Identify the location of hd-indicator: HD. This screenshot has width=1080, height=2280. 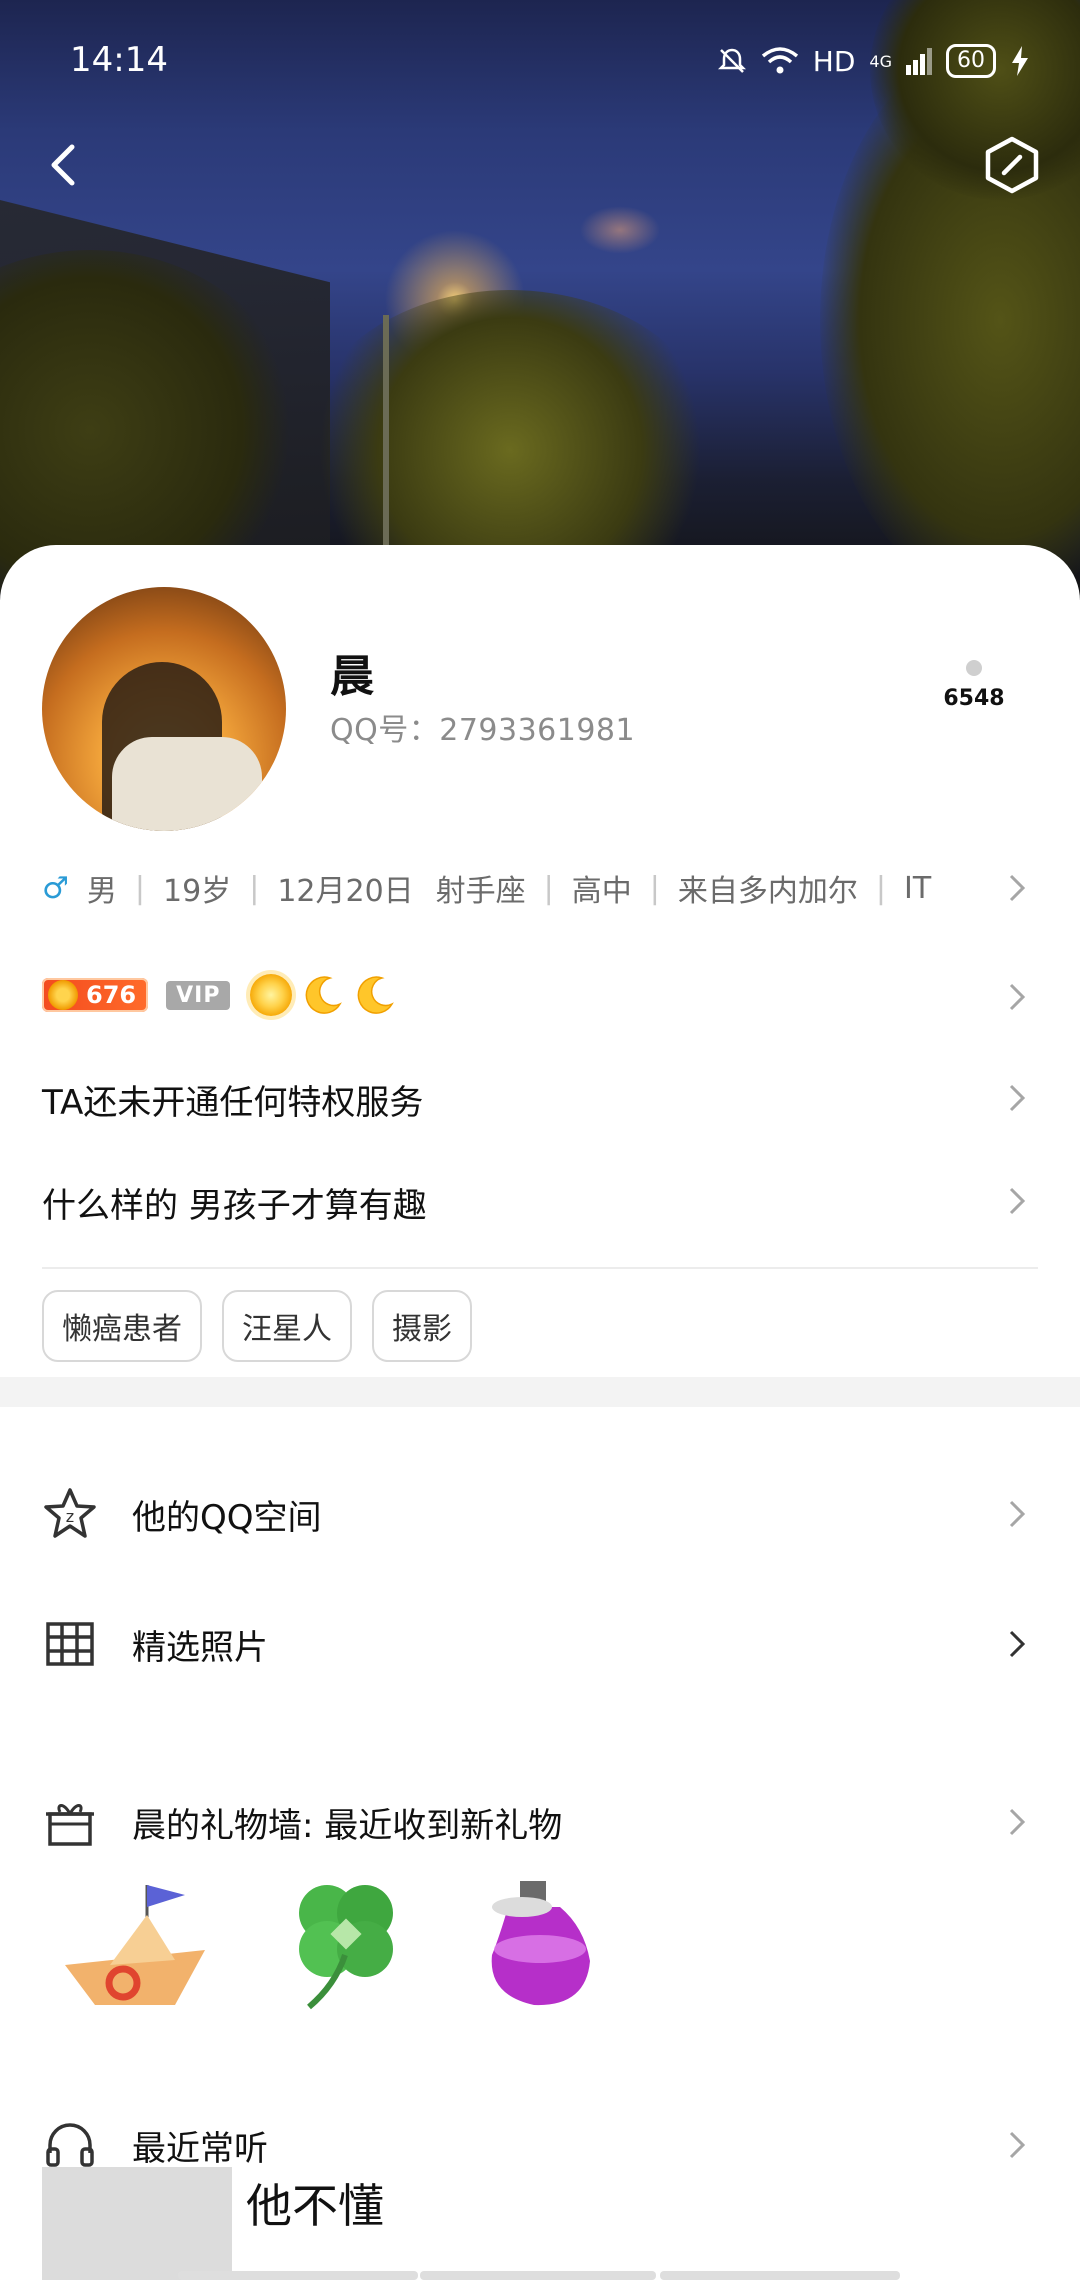
(834, 61).